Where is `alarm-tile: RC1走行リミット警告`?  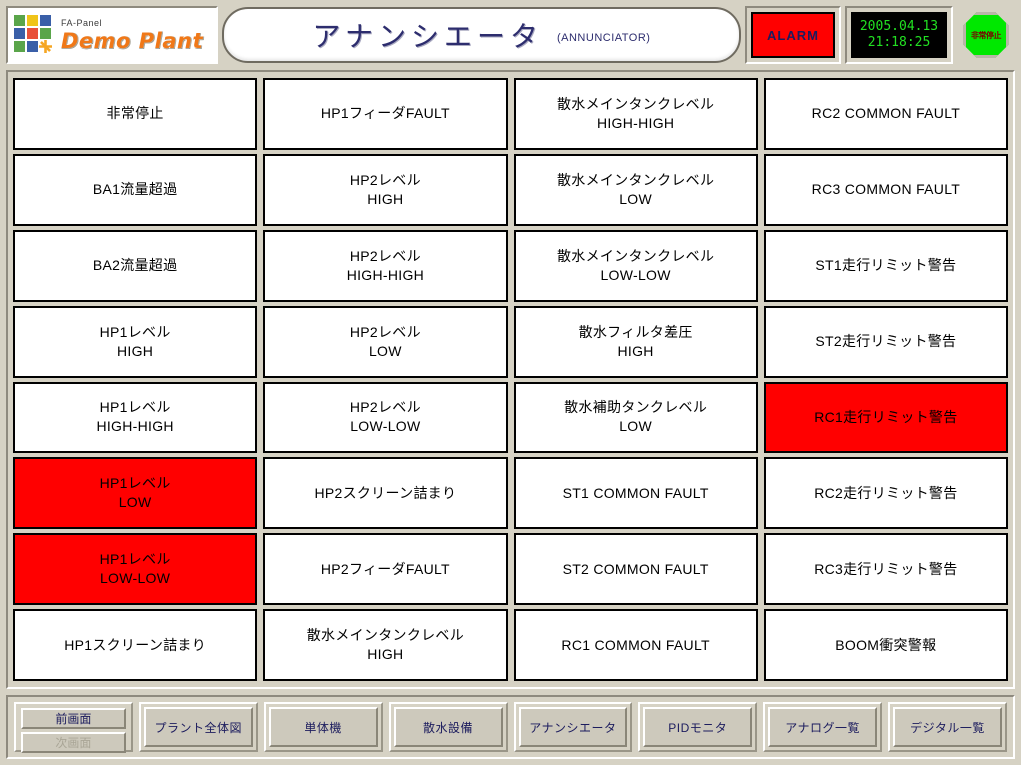 alarm-tile: RC1走行リミット警告 is located at coordinates (885, 417).